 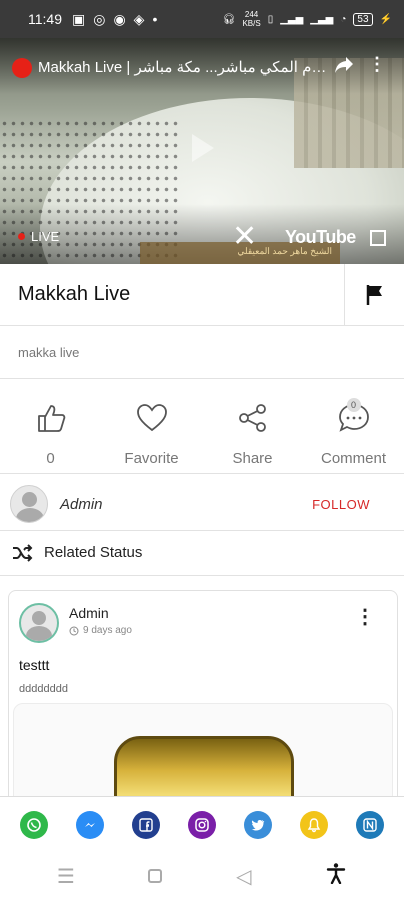 I want to click on back-icon: ◁, so click(x=243, y=876).